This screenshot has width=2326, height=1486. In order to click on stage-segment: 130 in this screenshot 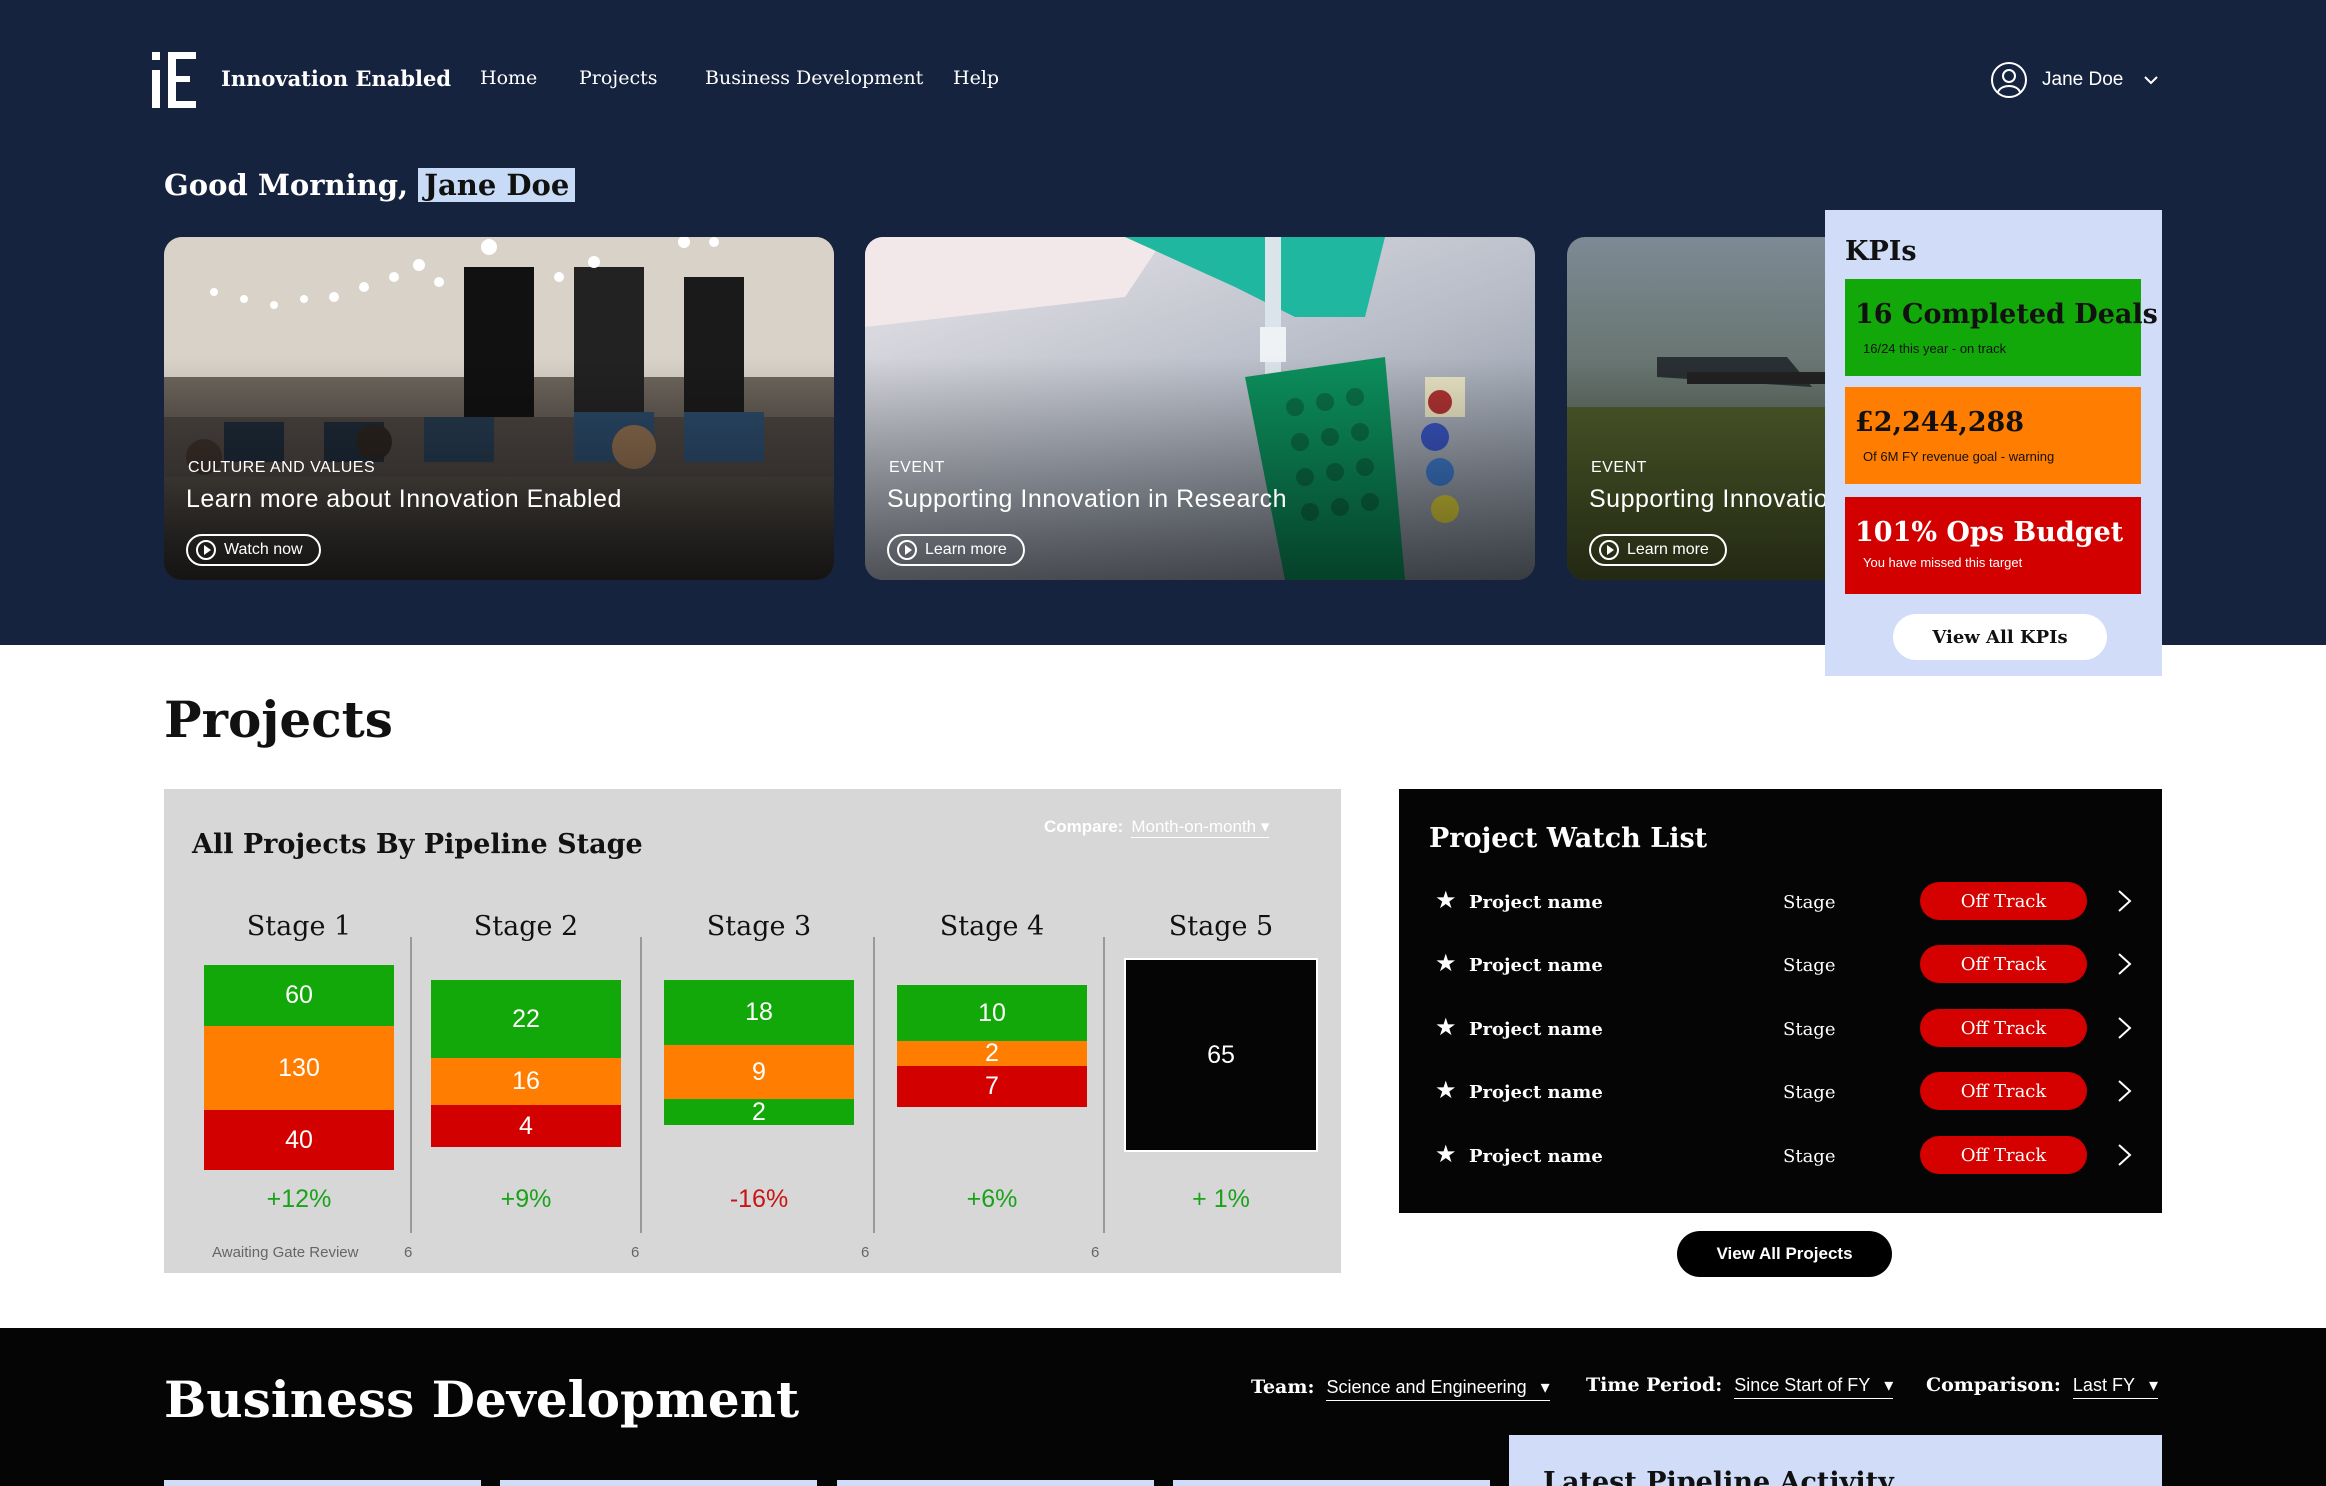, I will do `click(299, 1068)`.